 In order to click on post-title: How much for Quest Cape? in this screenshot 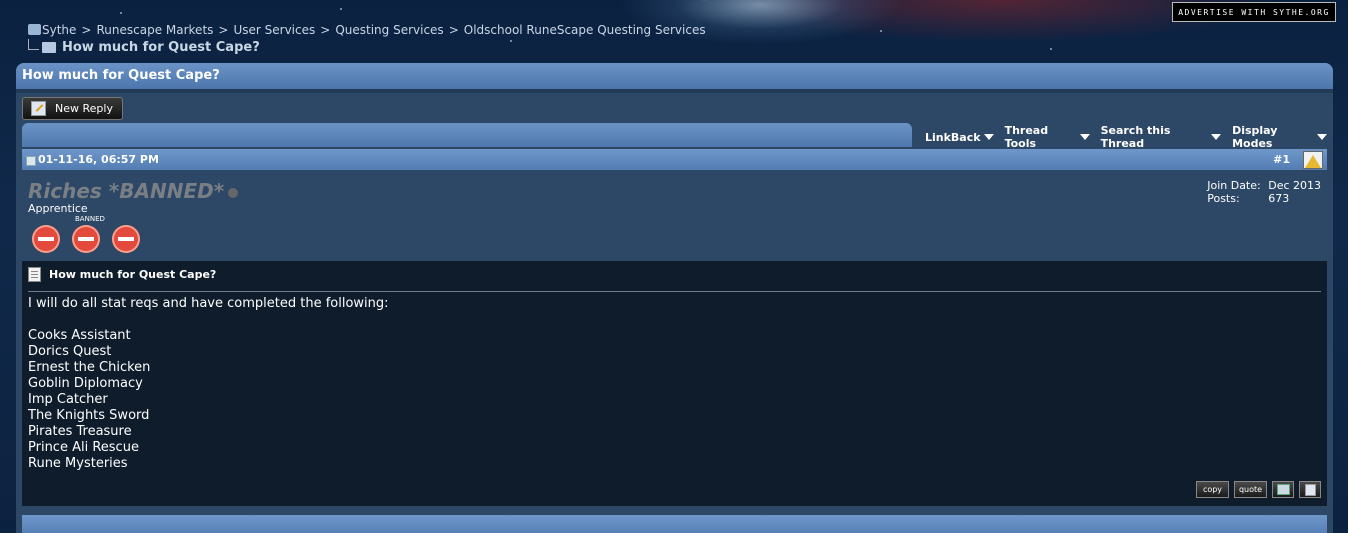, I will do `click(133, 274)`.